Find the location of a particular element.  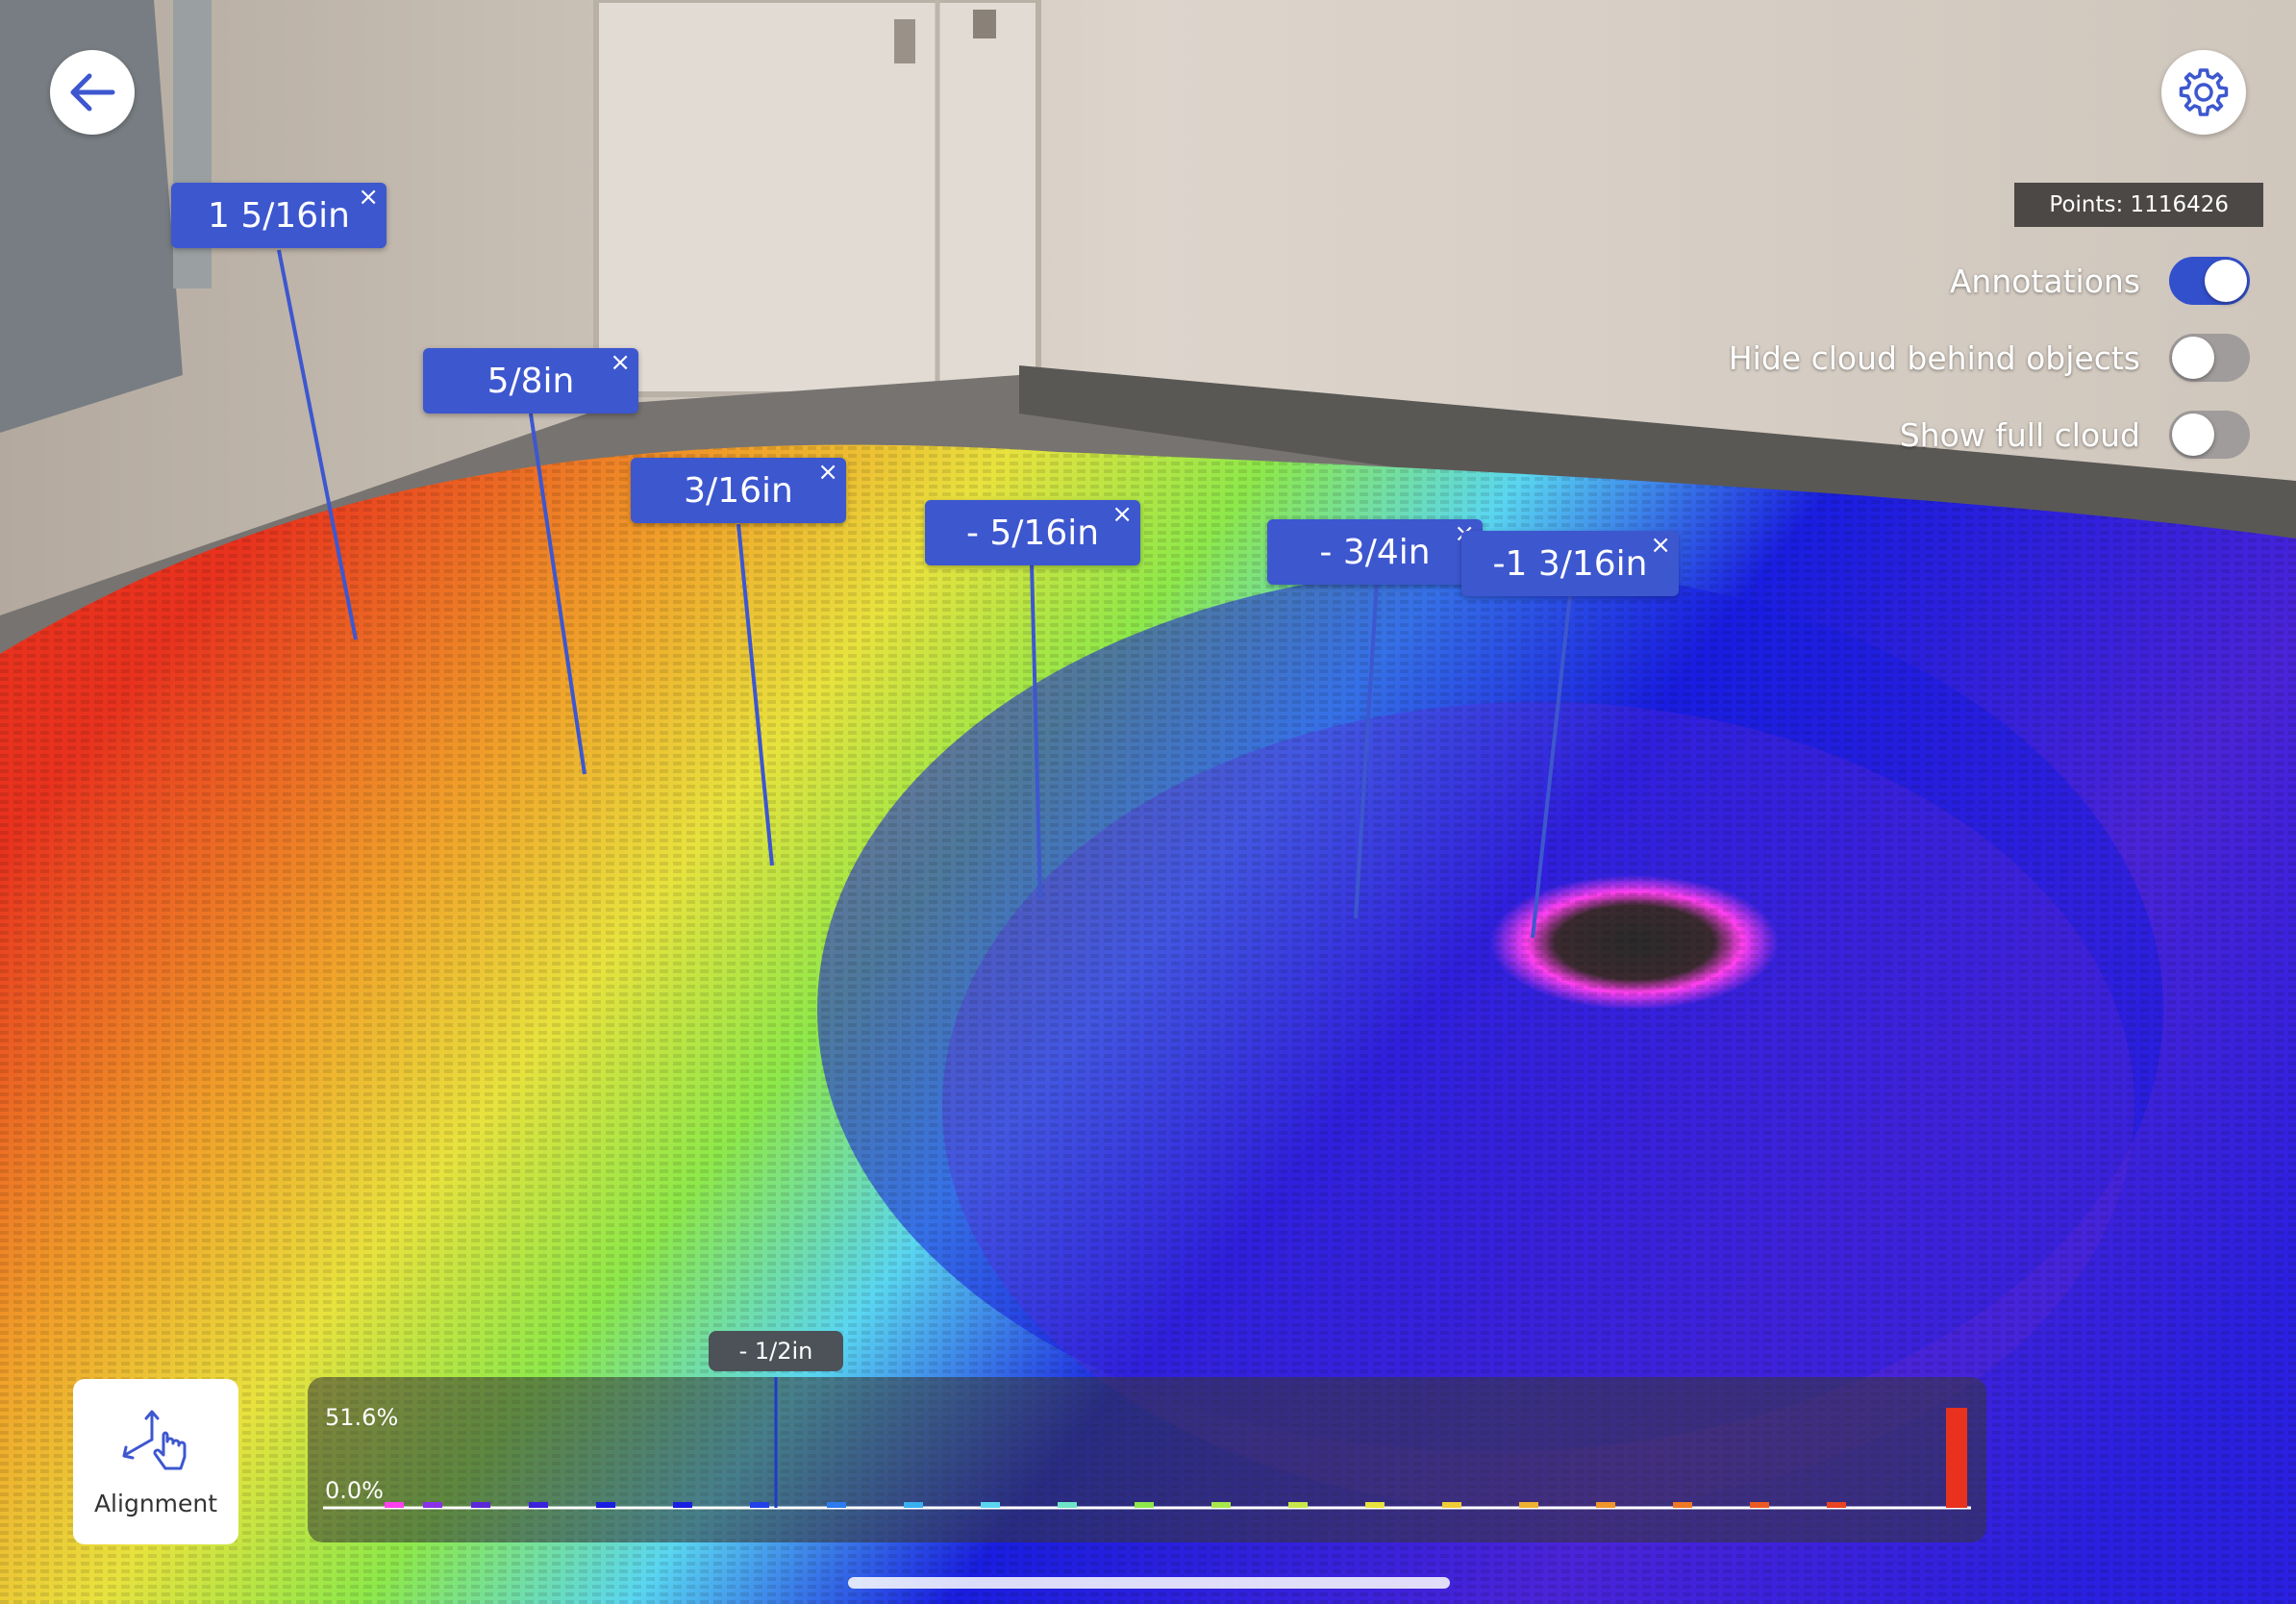

toggle-hide-cloud-behind-objects: Hide cloud behind objects is located at coordinates (1990, 358).